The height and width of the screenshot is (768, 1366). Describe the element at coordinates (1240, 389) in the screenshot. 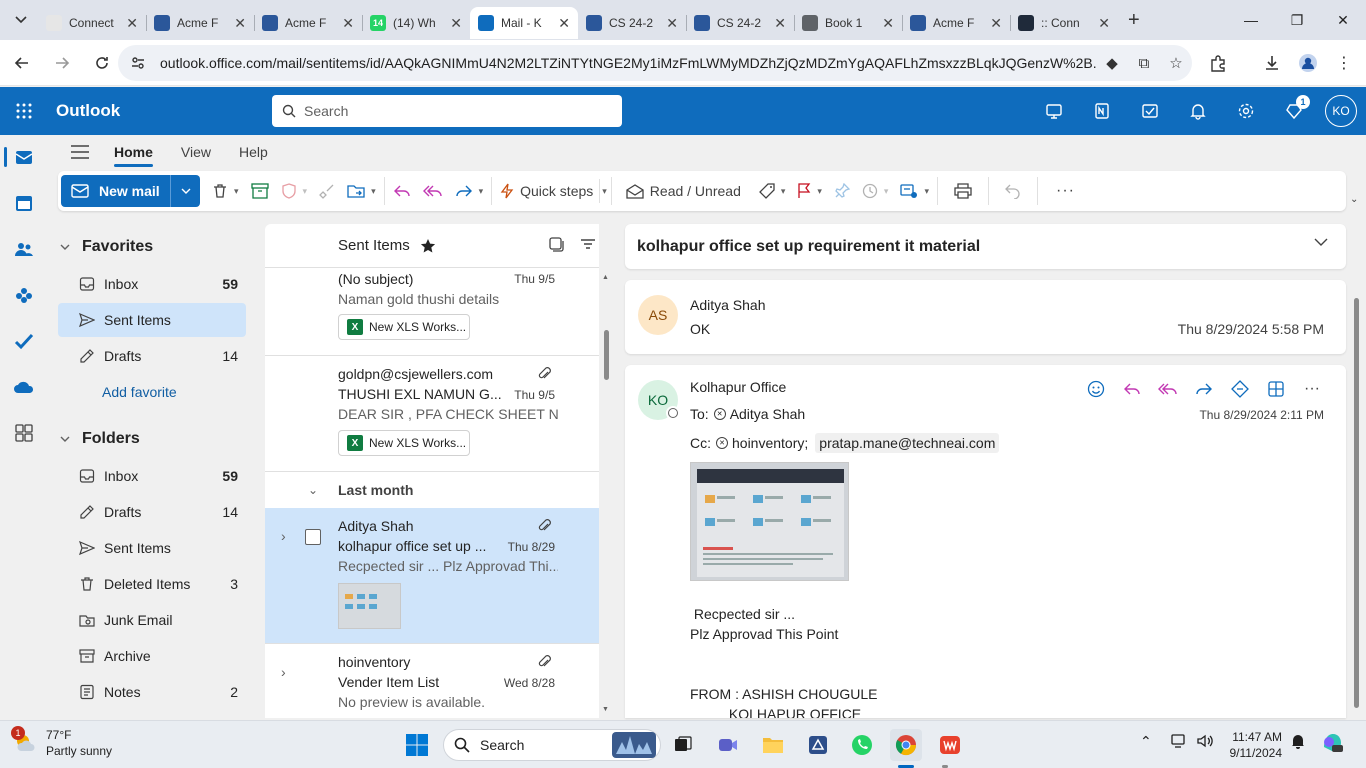

I see `apps-button` at that location.